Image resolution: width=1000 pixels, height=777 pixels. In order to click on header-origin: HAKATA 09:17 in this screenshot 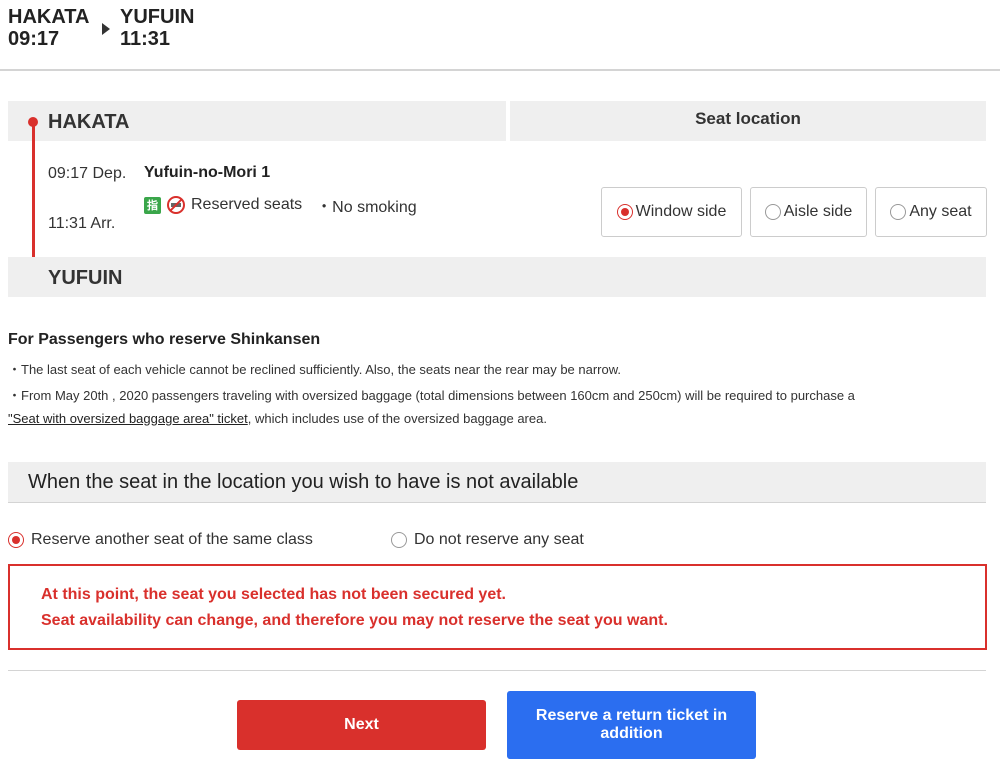, I will do `click(48, 28)`.